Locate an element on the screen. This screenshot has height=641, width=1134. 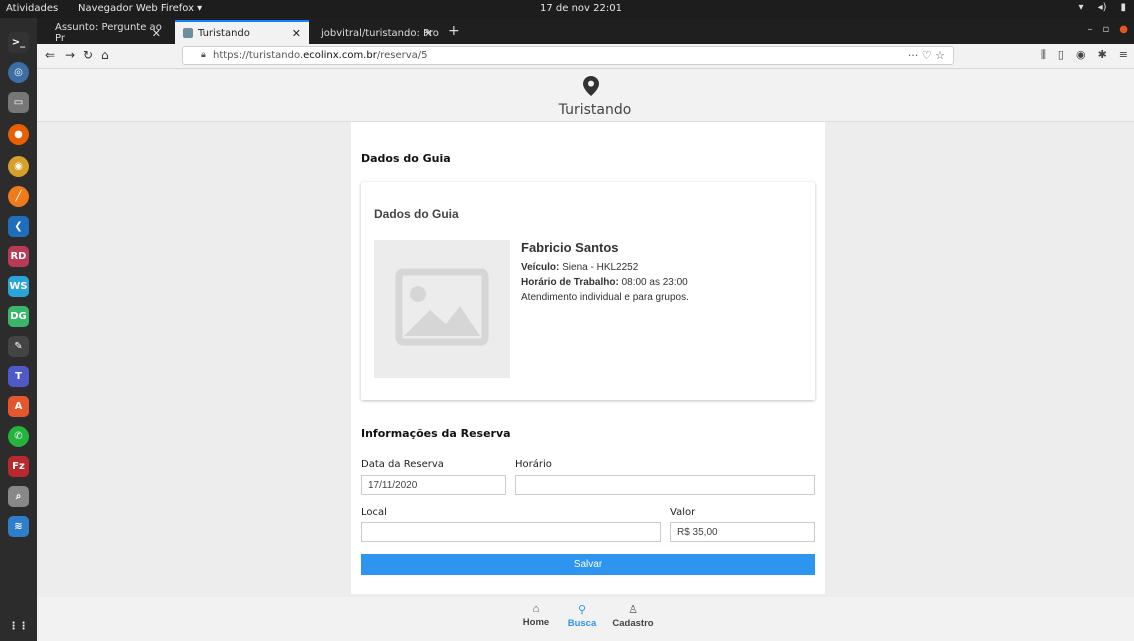
section-title: Dados do Guia is located at coordinates (406, 158).